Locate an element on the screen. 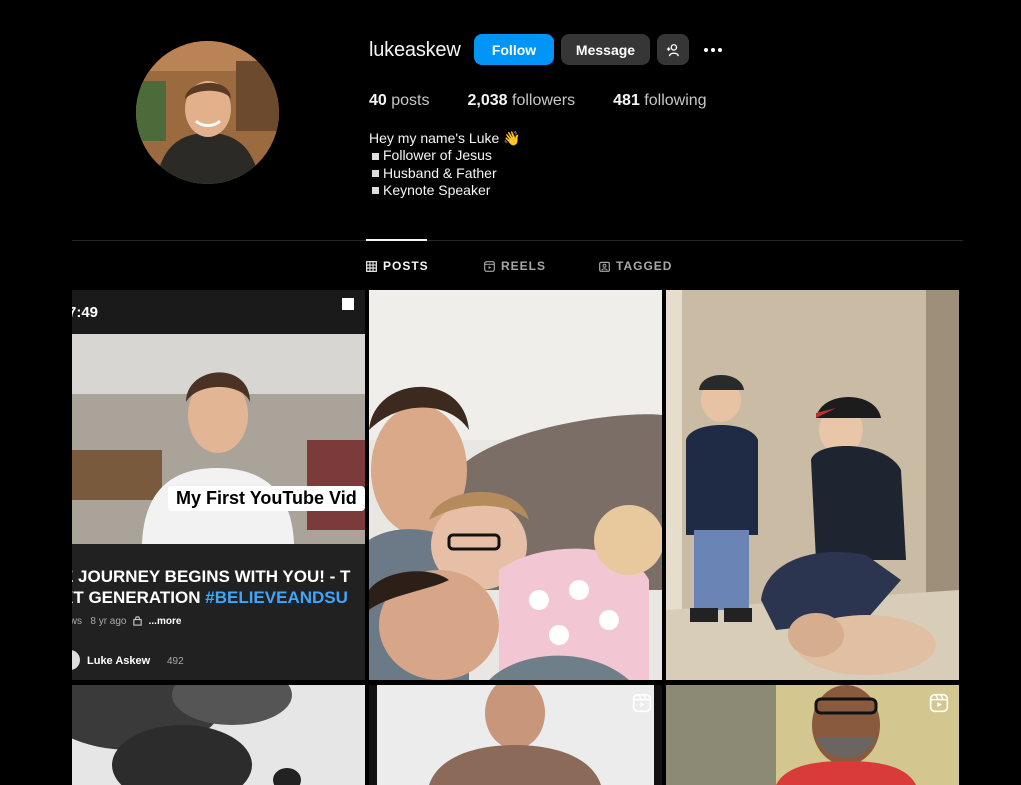  more-options-icon is located at coordinates (713, 49).